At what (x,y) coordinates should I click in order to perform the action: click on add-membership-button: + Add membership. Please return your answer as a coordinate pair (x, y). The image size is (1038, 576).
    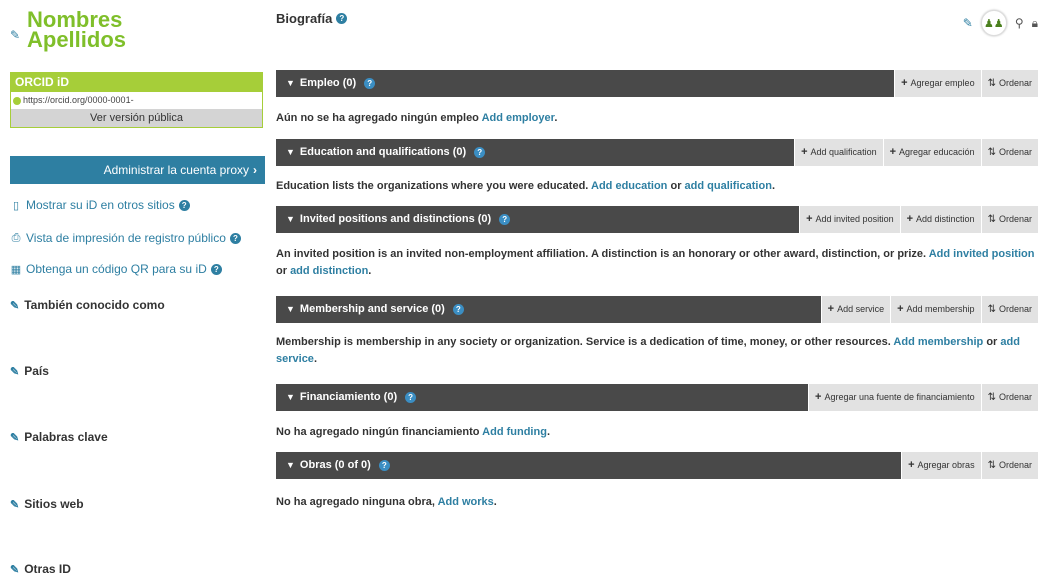
    Looking at the image, I should click on (935, 309).